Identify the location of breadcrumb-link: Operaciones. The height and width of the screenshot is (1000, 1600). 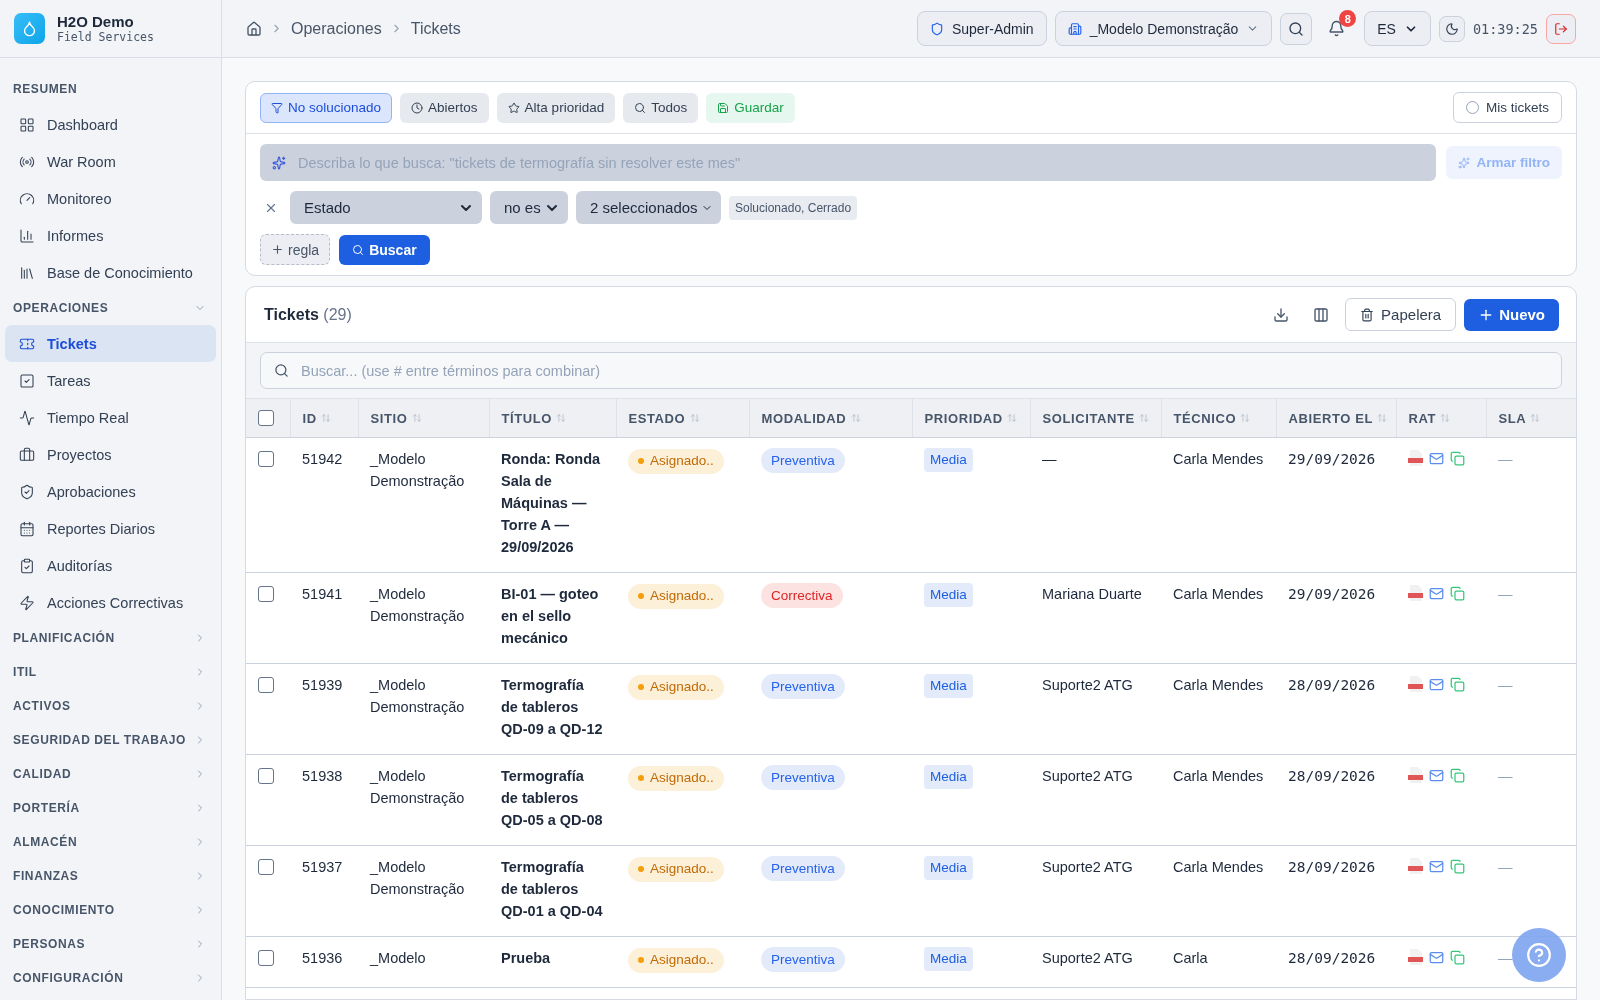
(336, 28).